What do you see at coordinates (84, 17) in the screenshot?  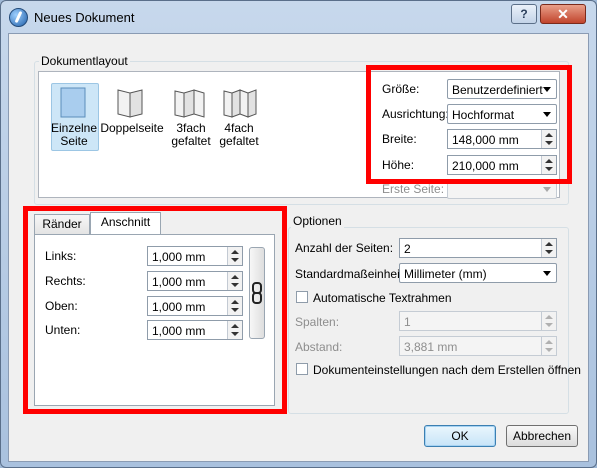 I see `window-title: Neues Dokument` at bounding box center [84, 17].